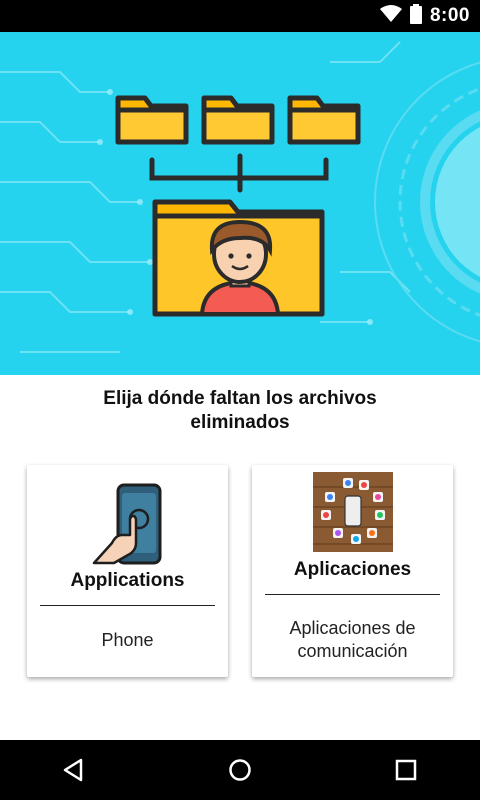  What do you see at coordinates (449, 15) in the screenshot?
I see `status-time: 8:00` at bounding box center [449, 15].